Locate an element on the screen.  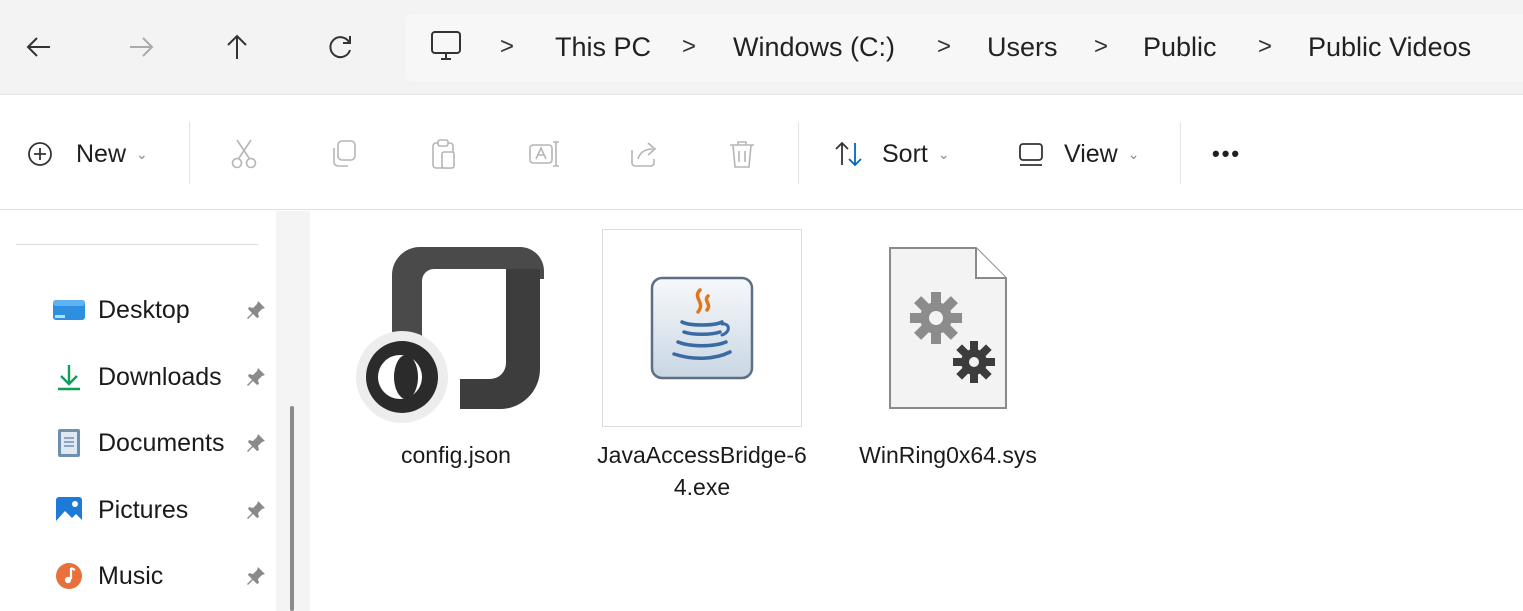
copy-button is located at coordinates (344, 154).